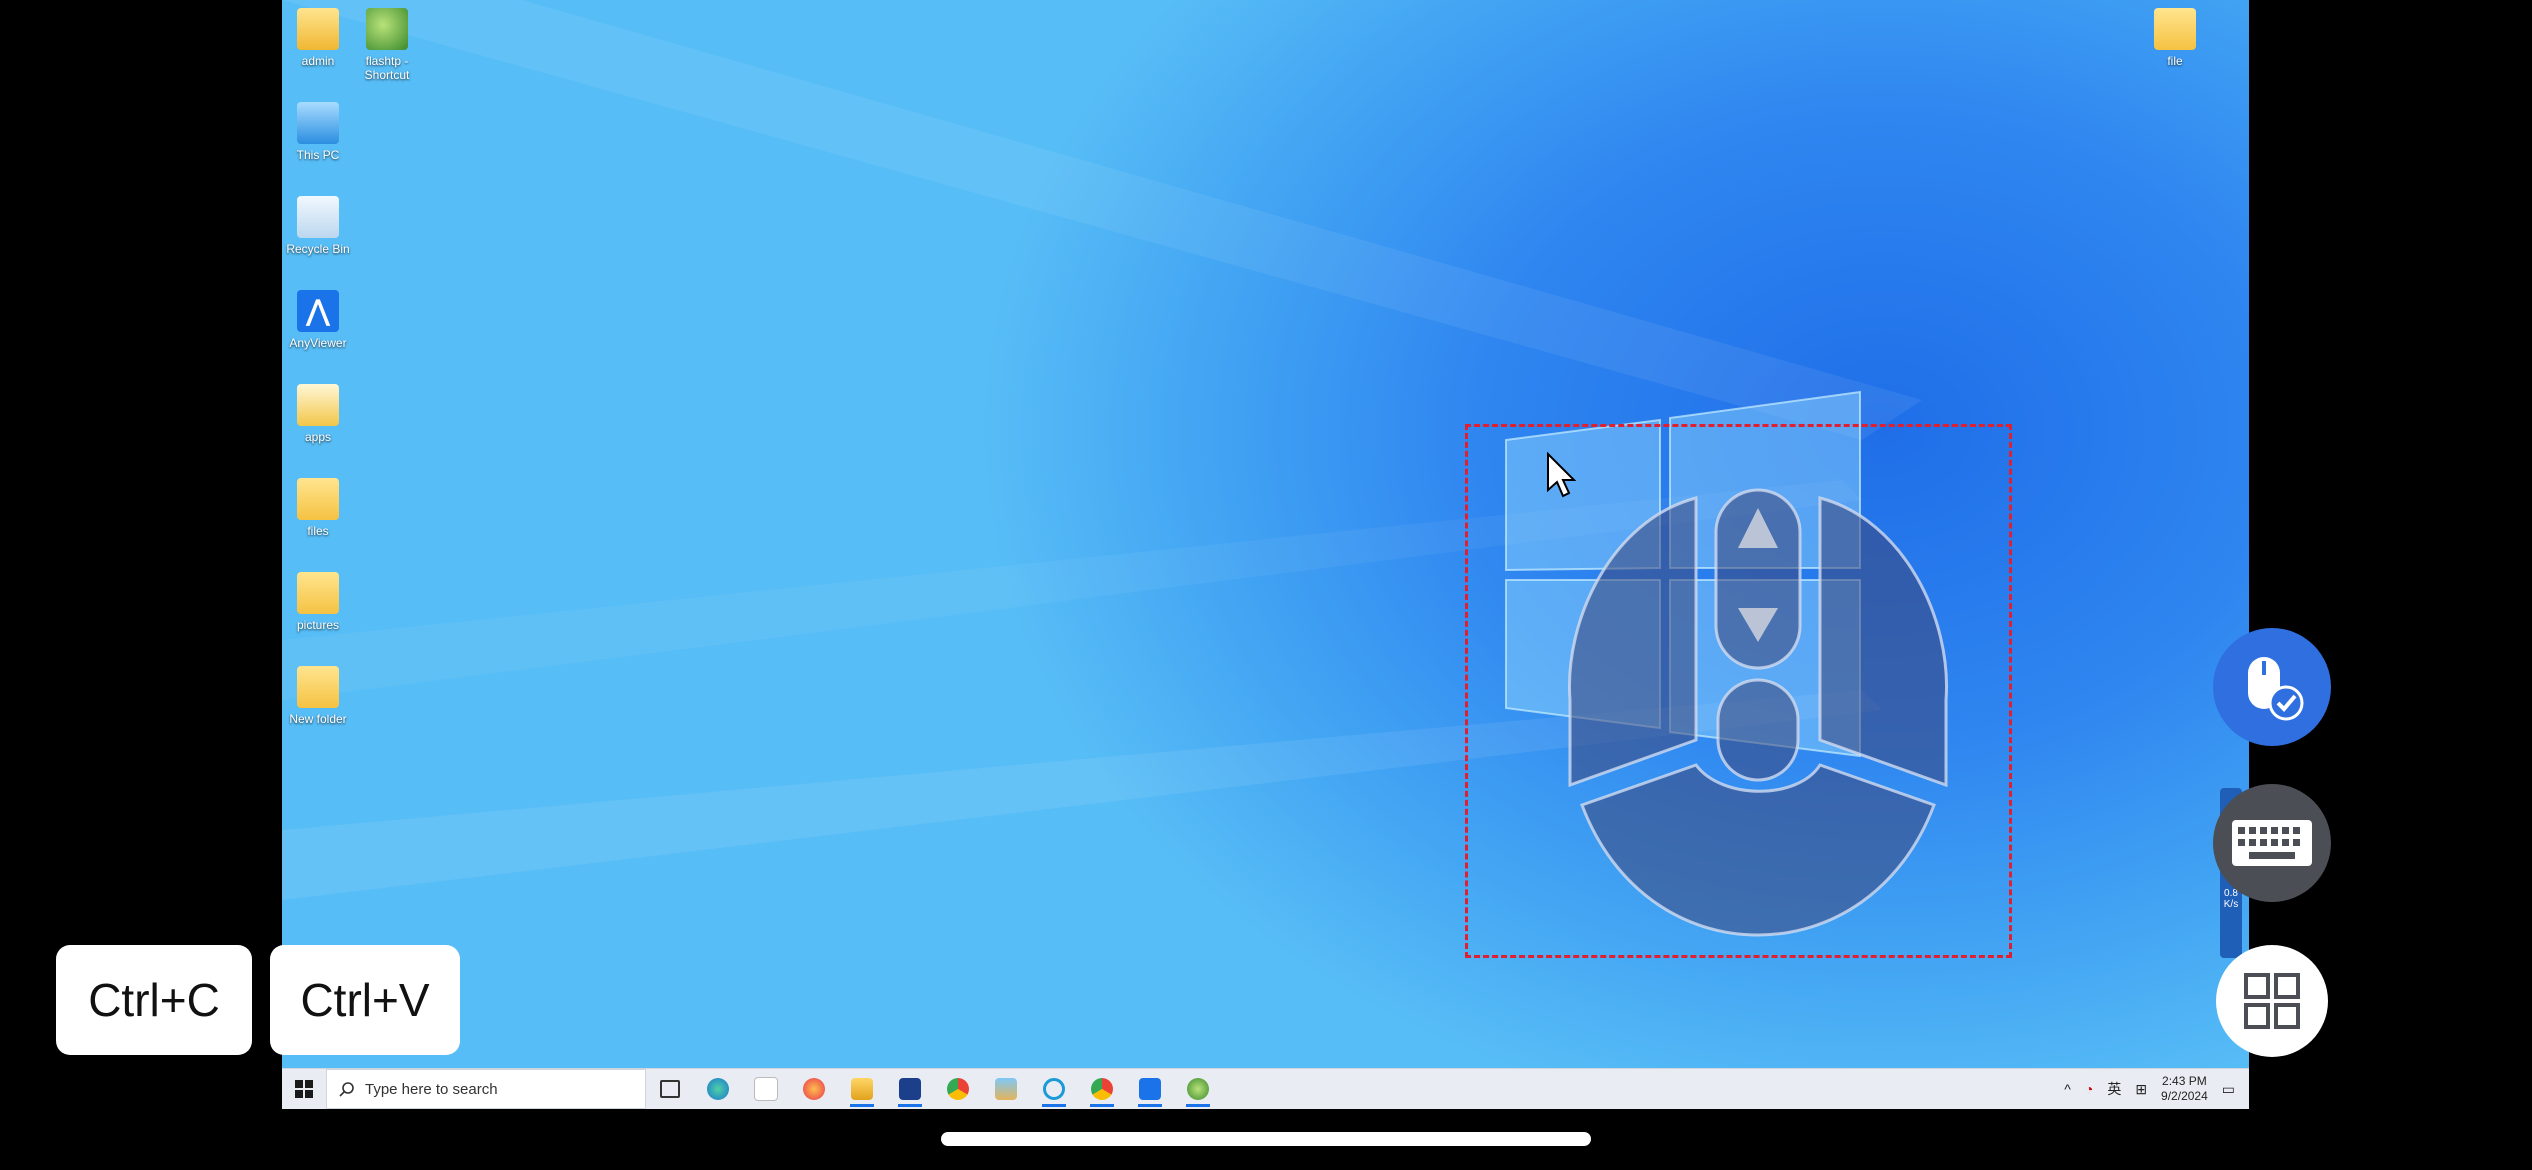  I want to click on ctrl-v-button: Ctrl+V, so click(365, 1000).